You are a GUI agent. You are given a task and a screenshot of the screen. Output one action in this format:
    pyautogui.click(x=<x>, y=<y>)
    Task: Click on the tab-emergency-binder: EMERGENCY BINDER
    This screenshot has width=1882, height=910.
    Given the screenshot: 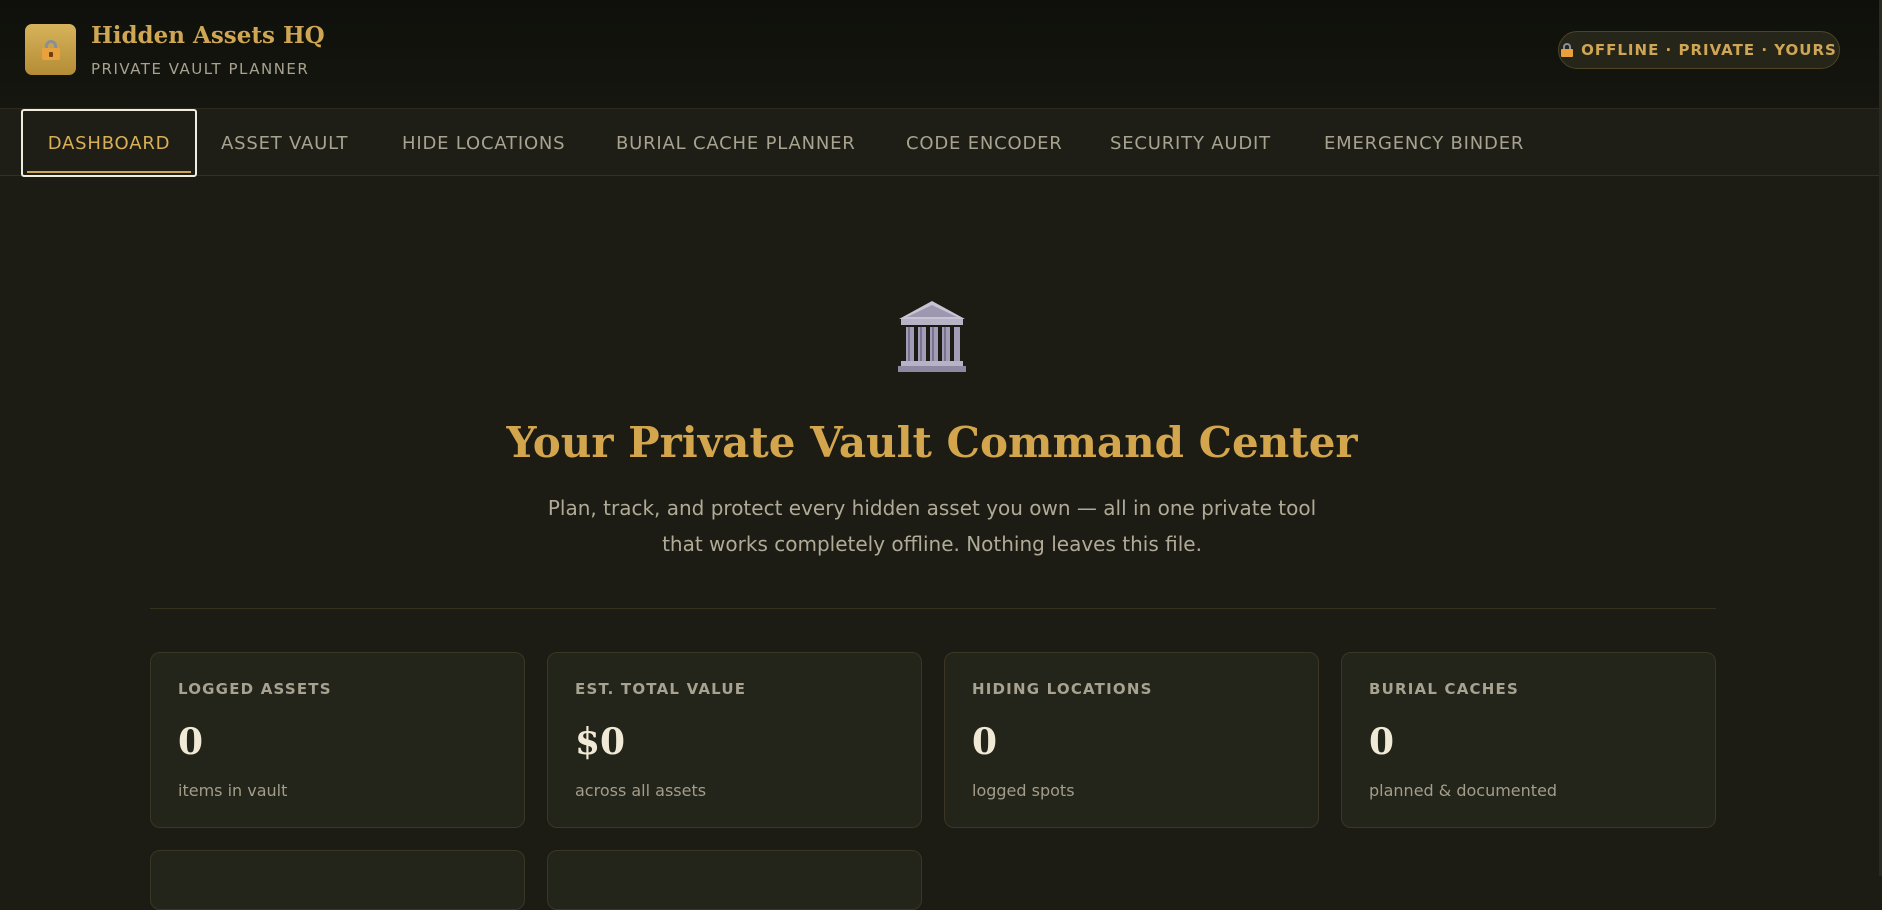 What is the action you would take?
    pyautogui.click(x=1424, y=143)
    